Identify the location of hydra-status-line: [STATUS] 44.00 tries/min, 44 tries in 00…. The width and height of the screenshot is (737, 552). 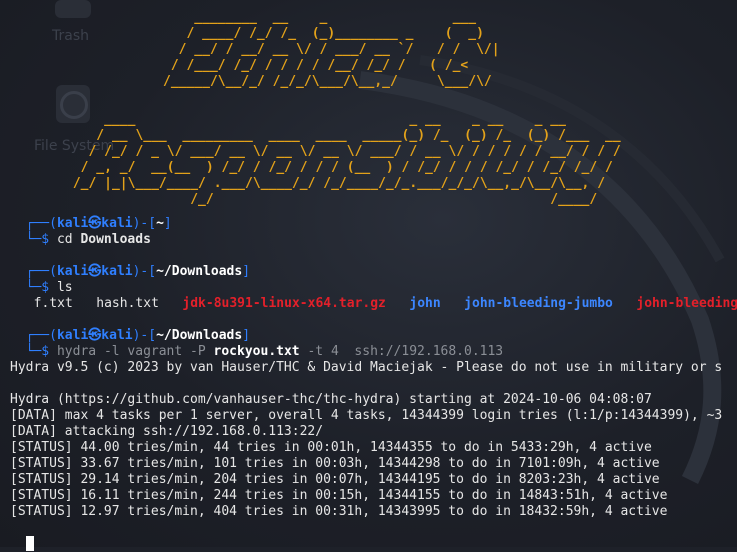
(331, 447).